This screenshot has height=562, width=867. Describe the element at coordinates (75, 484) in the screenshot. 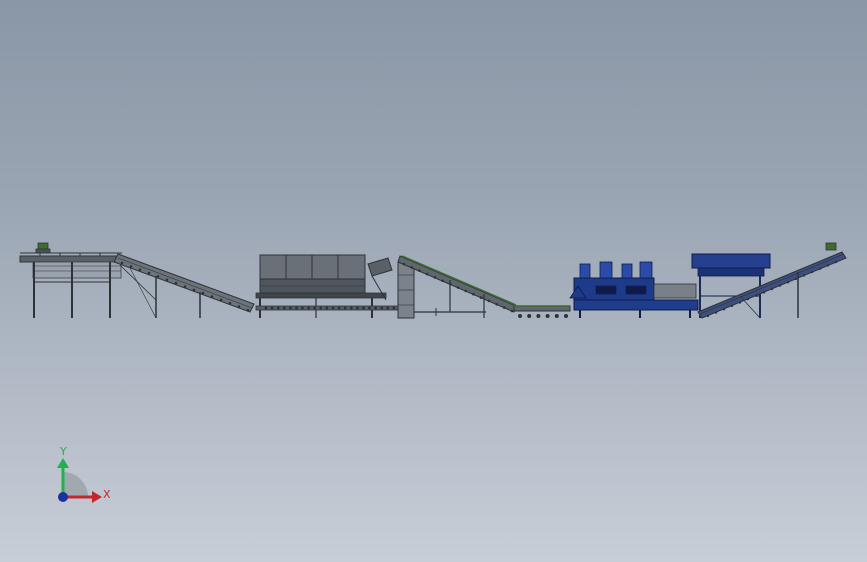

I see `triad-plane-shade` at that location.